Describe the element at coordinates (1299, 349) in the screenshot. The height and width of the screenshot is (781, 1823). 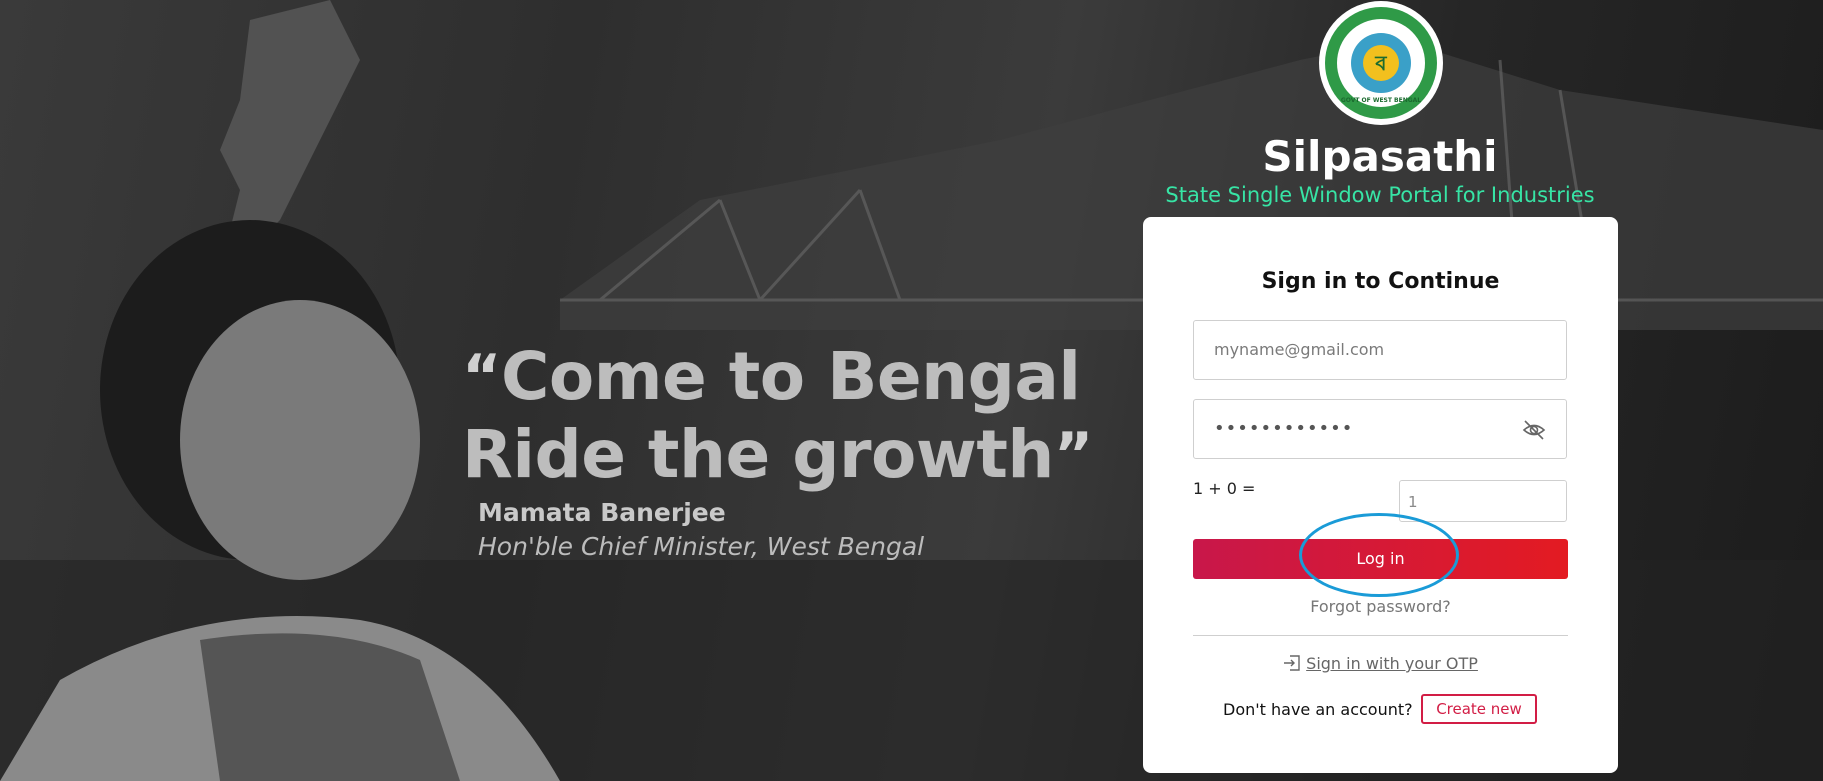
I see `email-placeholder: myname@gmail.com` at that location.